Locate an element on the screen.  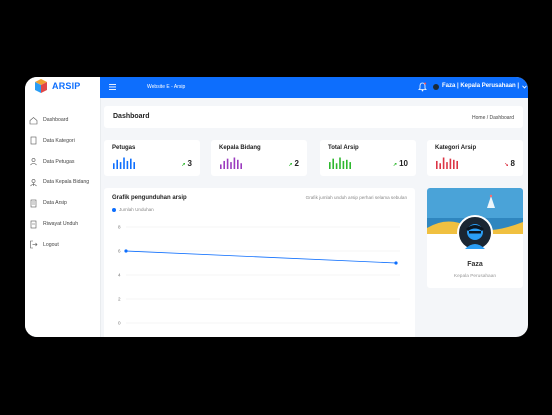
file-icon is located at coordinates (33, 140).